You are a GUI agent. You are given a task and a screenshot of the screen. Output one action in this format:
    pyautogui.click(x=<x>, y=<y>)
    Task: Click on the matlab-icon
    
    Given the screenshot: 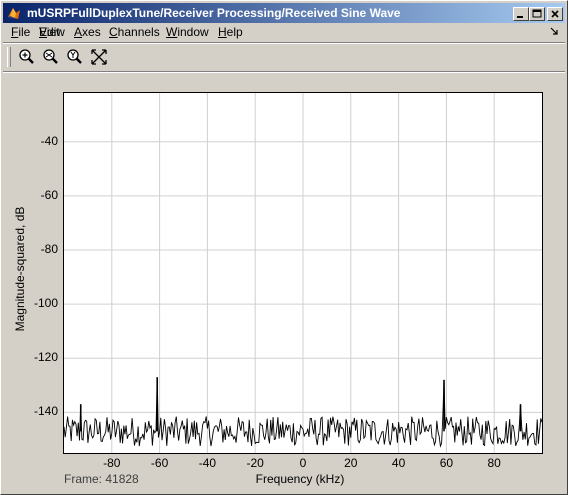 What is the action you would take?
    pyautogui.click(x=14, y=13)
    